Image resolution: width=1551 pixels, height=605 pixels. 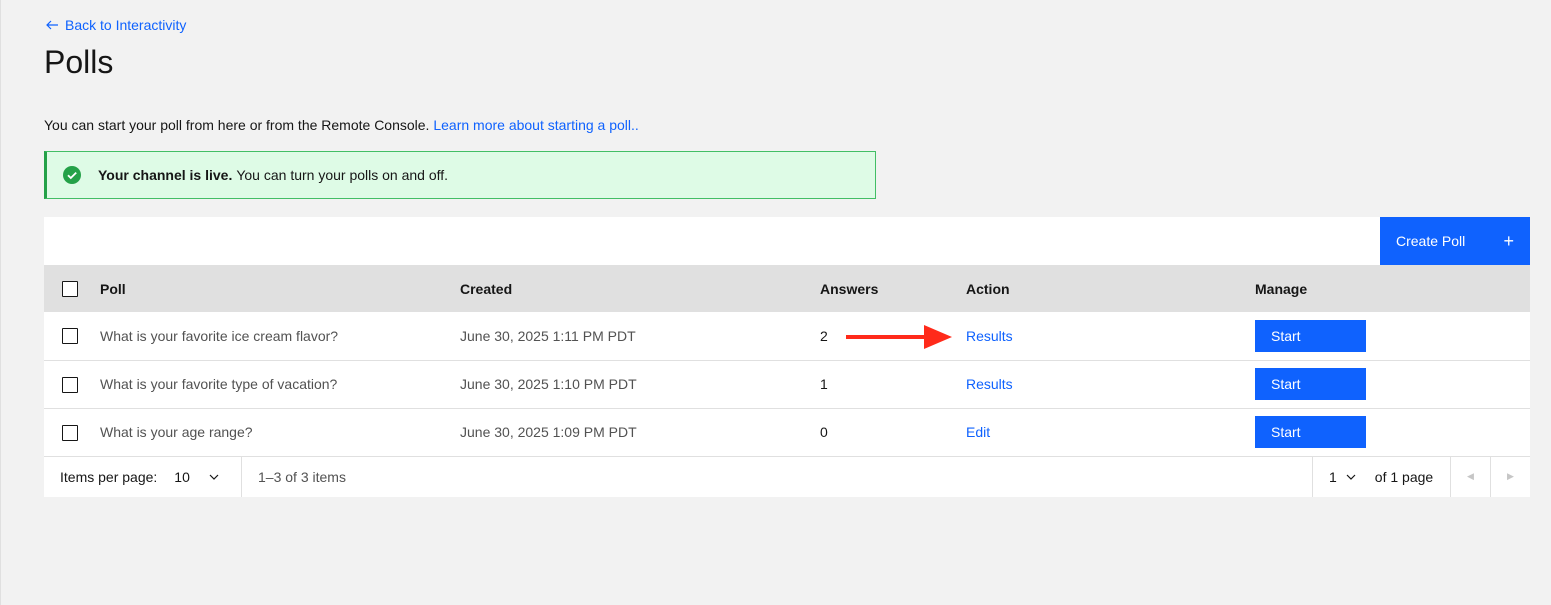 I want to click on learn-more-link: Learn more about starting a poll.., so click(x=535, y=125).